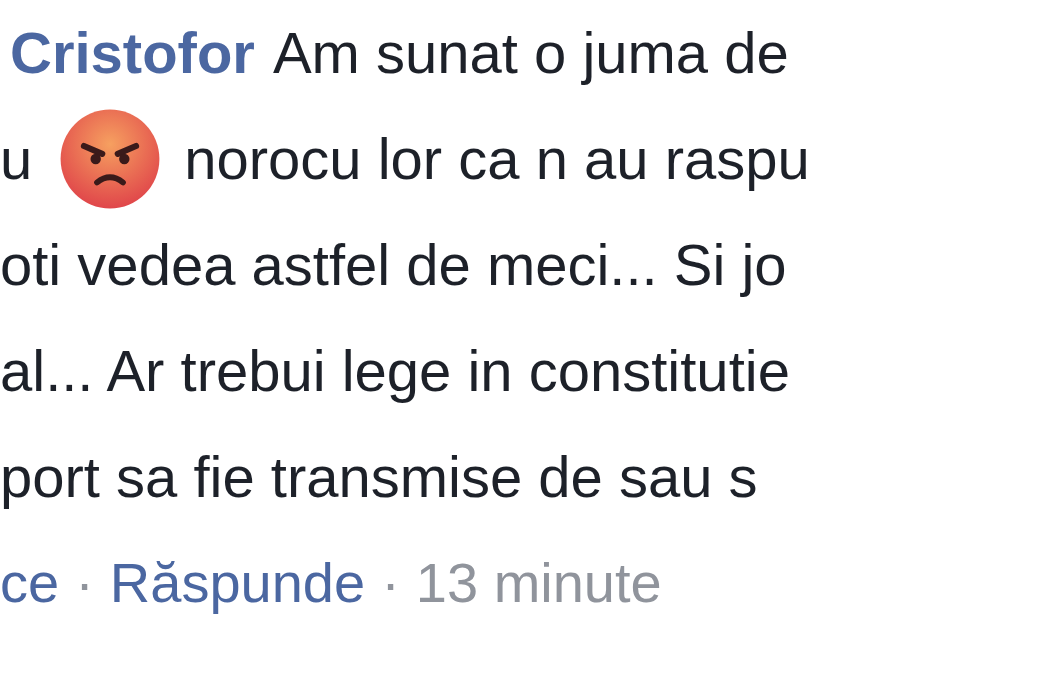 Image resolution: width=1050 pixels, height=700 pixels. Describe the element at coordinates (538, 583) in the screenshot. I see `timestamp: 13 minute` at that location.